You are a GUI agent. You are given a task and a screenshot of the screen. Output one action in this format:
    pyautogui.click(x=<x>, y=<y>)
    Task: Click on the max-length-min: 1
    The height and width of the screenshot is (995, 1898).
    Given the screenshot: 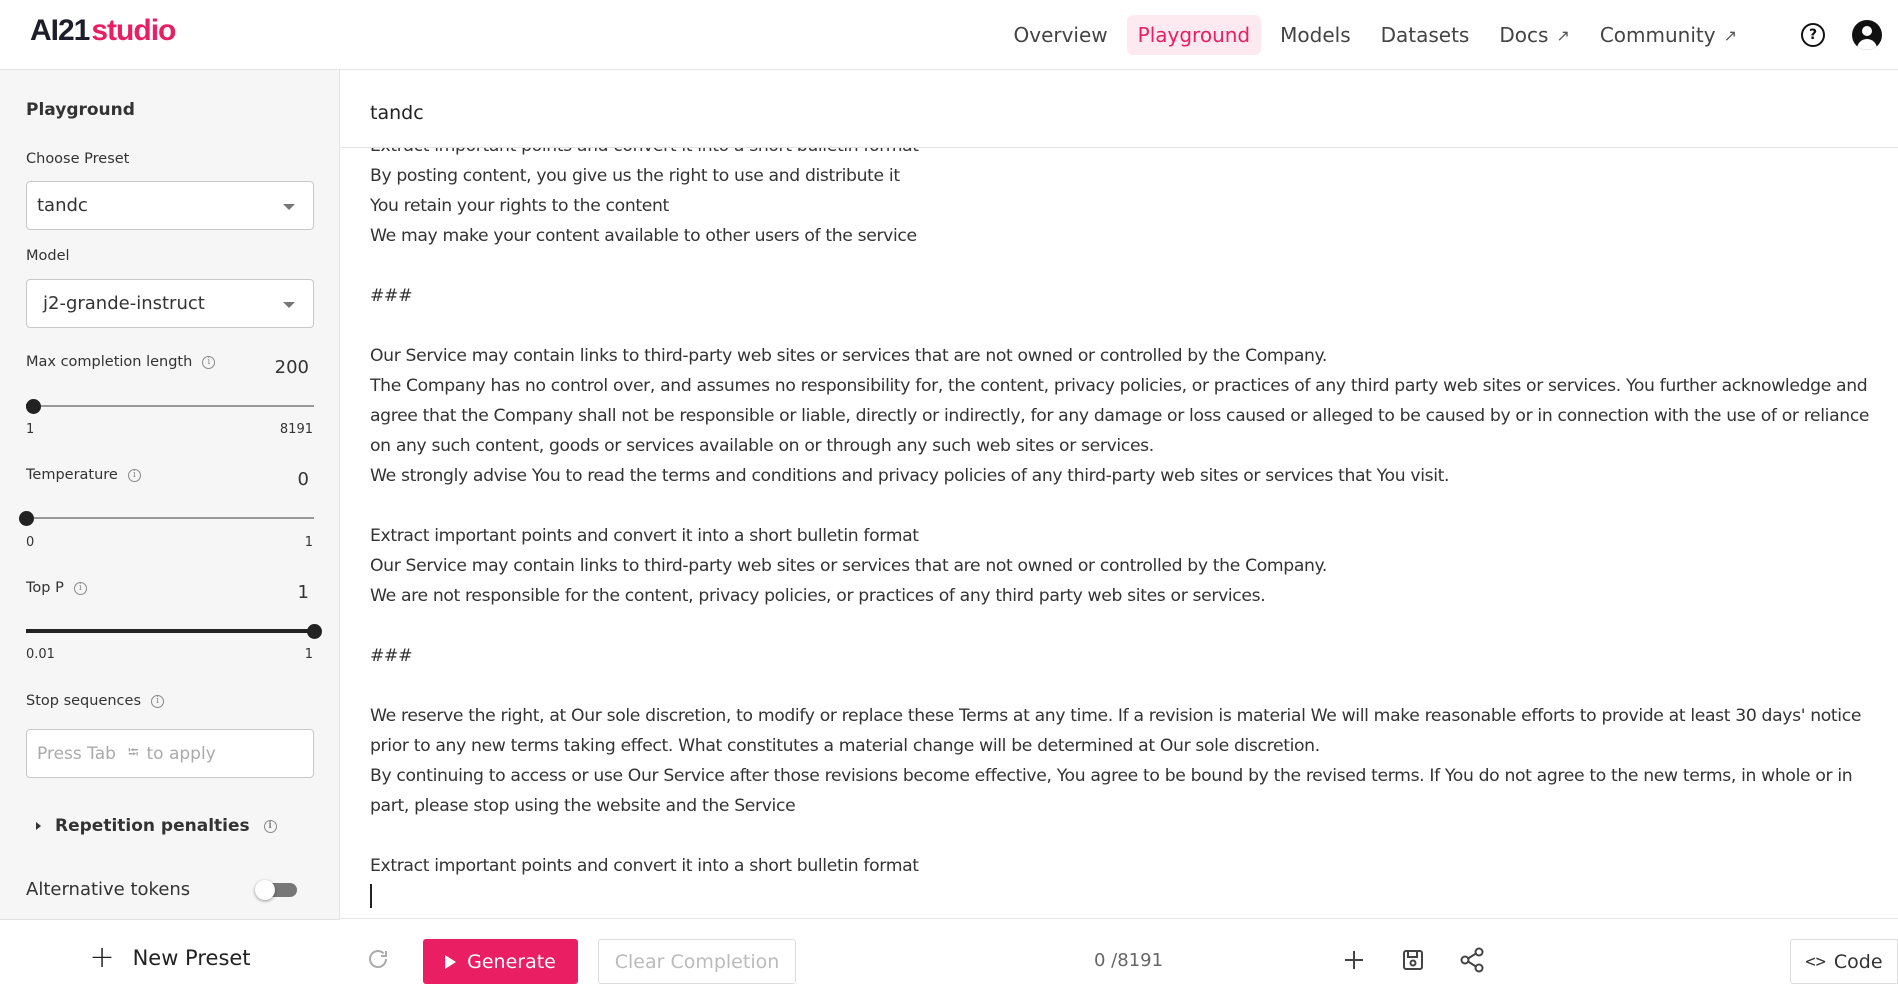 What is the action you would take?
    pyautogui.click(x=30, y=429)
    